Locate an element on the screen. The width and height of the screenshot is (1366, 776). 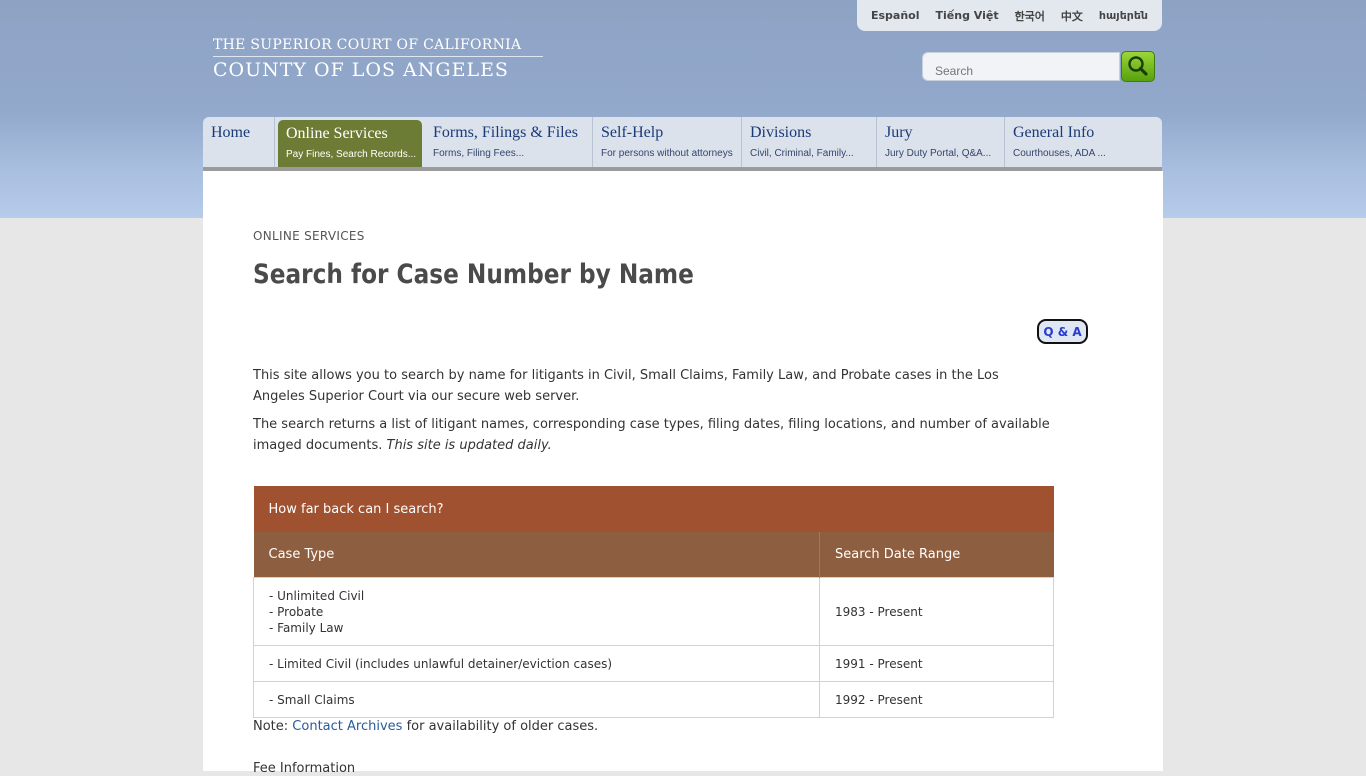
logo-line-1: THE SUPERIOR COURT OF CALIFORNIA is located at coordinates (378, 46).